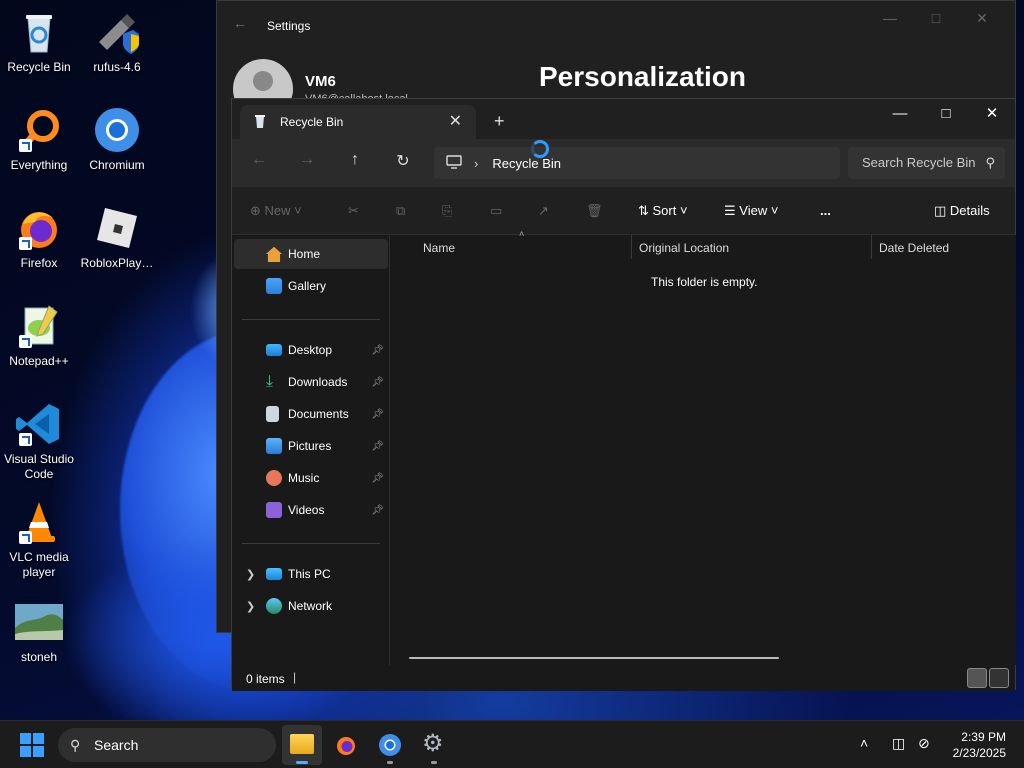 This screenshot has width=1024, height=768. What do you see at coordinates (311, 286) in the screenshot?
I see `nav-item-gallery: Gallery` at bounding box center [311, 286].